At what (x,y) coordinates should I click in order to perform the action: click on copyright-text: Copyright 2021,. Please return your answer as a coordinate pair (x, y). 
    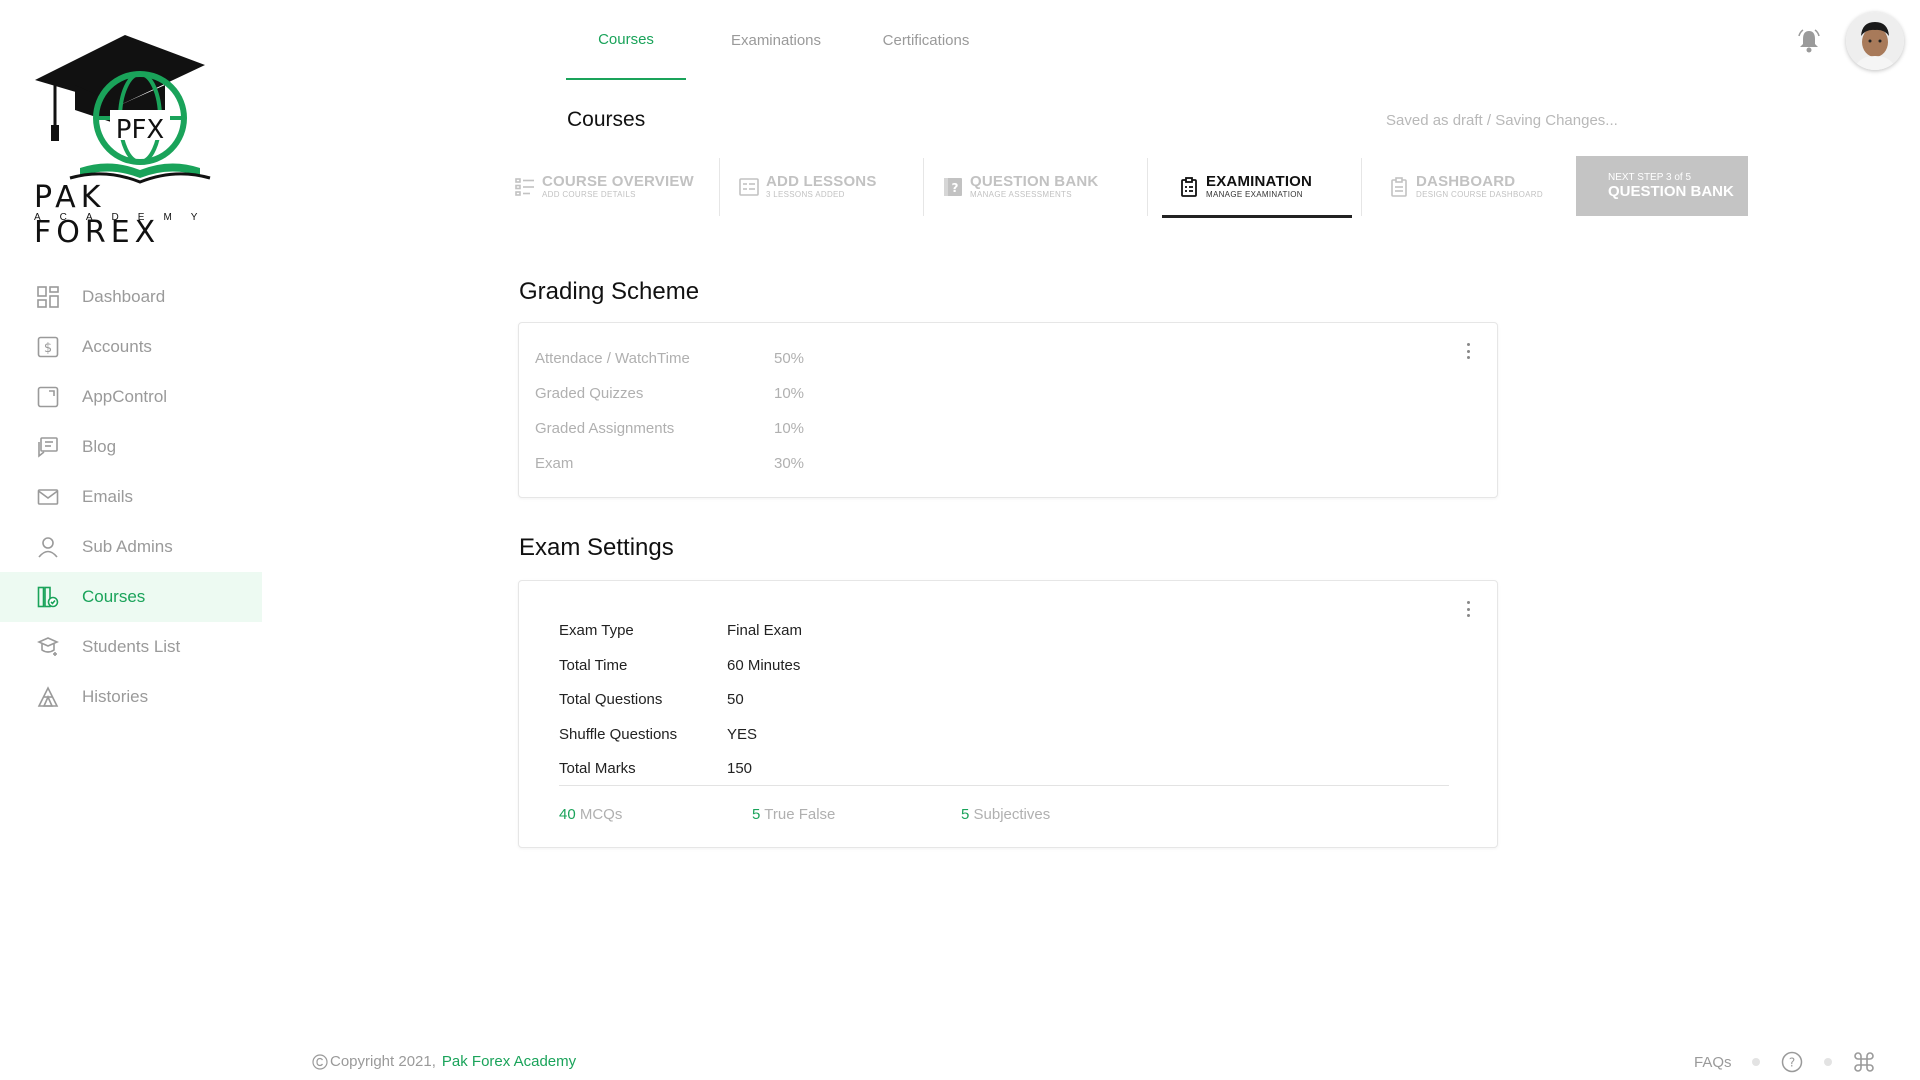
    Looking at the image, I should click on (383, 1061).